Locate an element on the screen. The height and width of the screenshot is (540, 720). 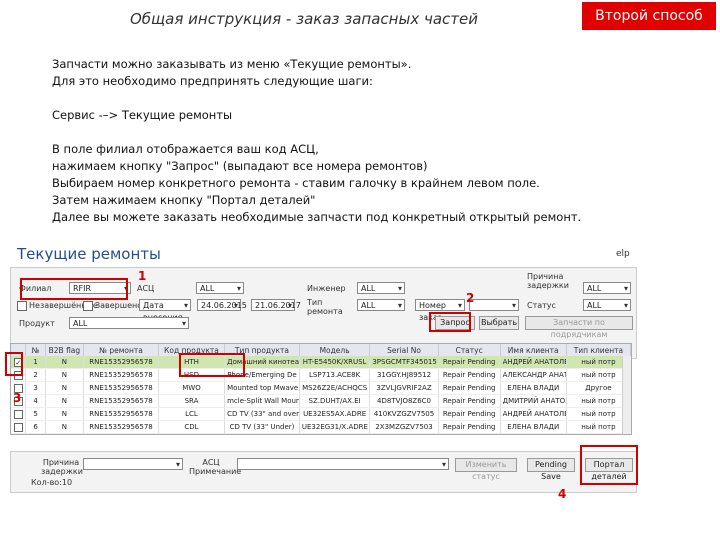
table-cell: ДМИТРИЙ АНАТОЛ is located at coordinates (533, 401).